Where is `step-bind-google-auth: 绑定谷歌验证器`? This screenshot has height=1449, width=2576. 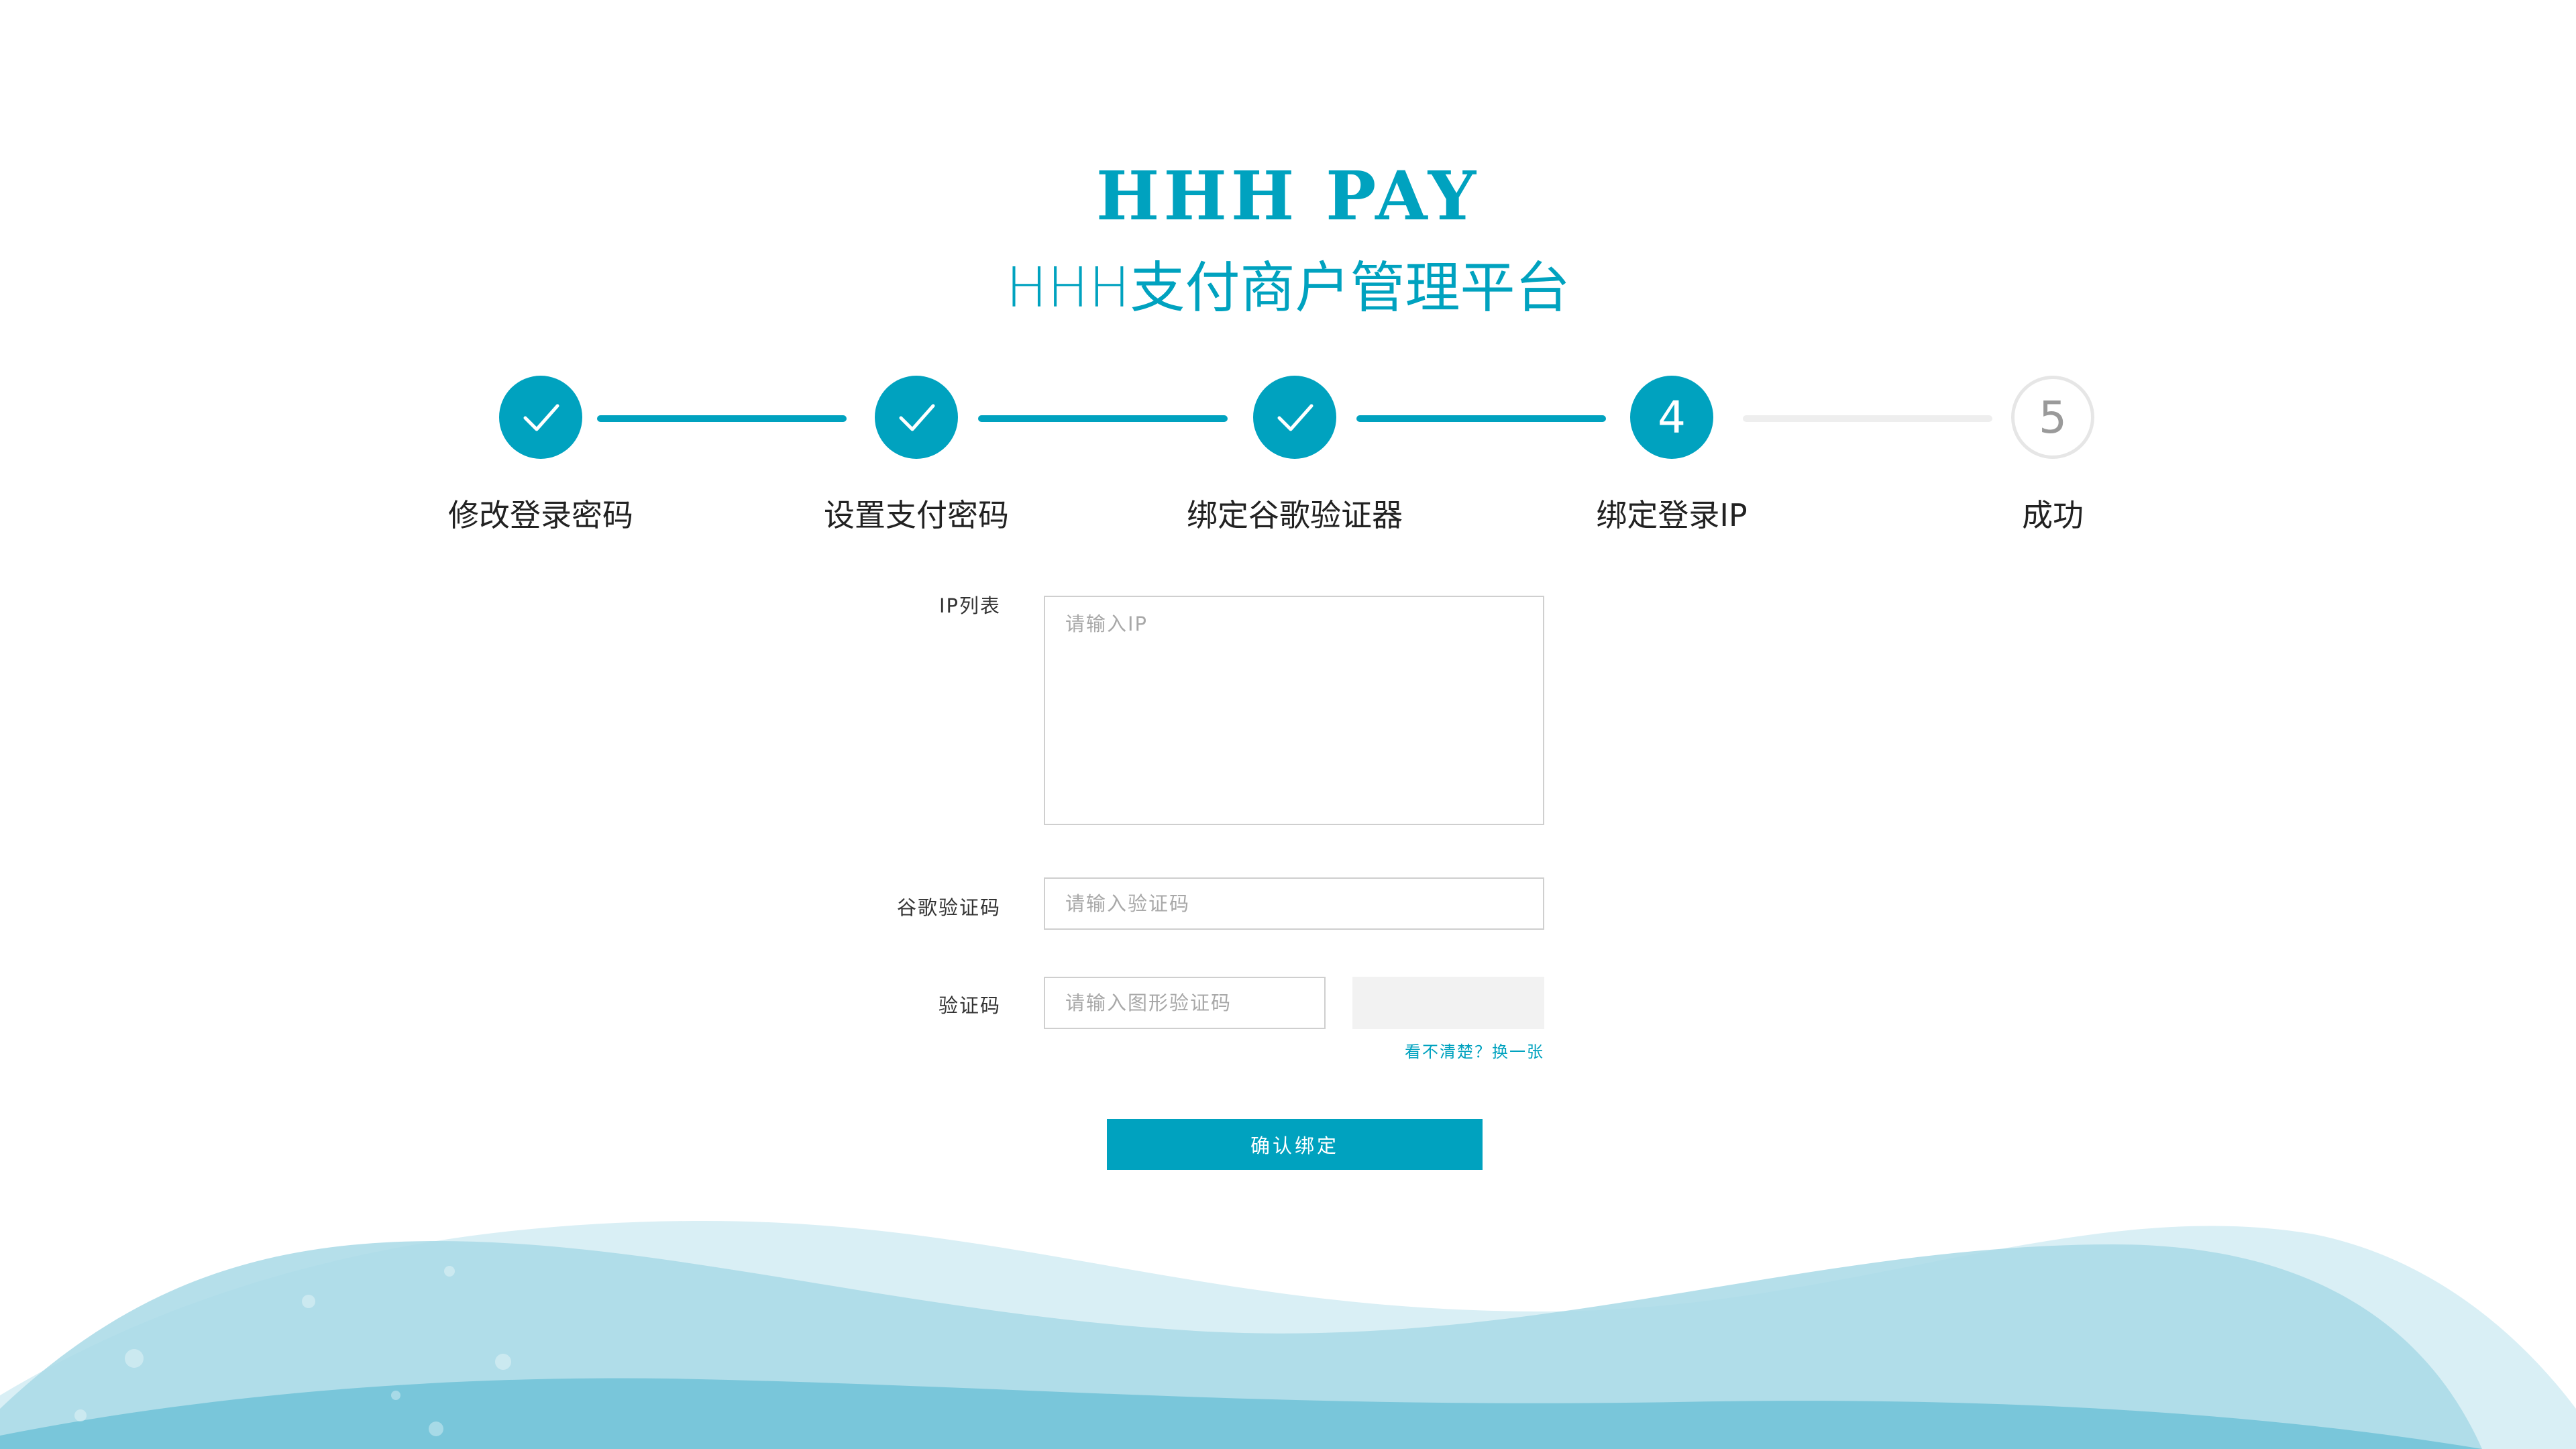 step-bind-google-auth: 绑定谷歌验证器 is located at coordinates (1295, 455).